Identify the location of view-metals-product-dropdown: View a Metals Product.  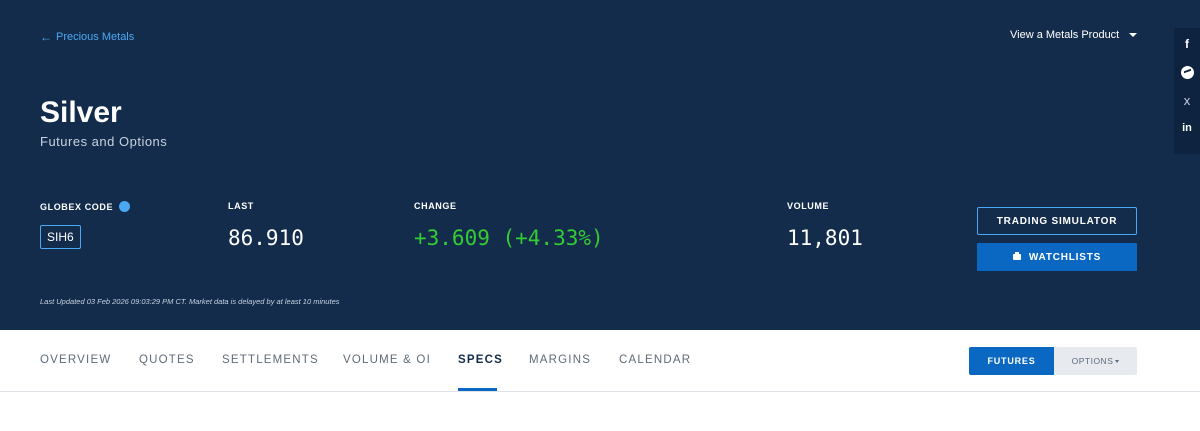
(1074, 35).